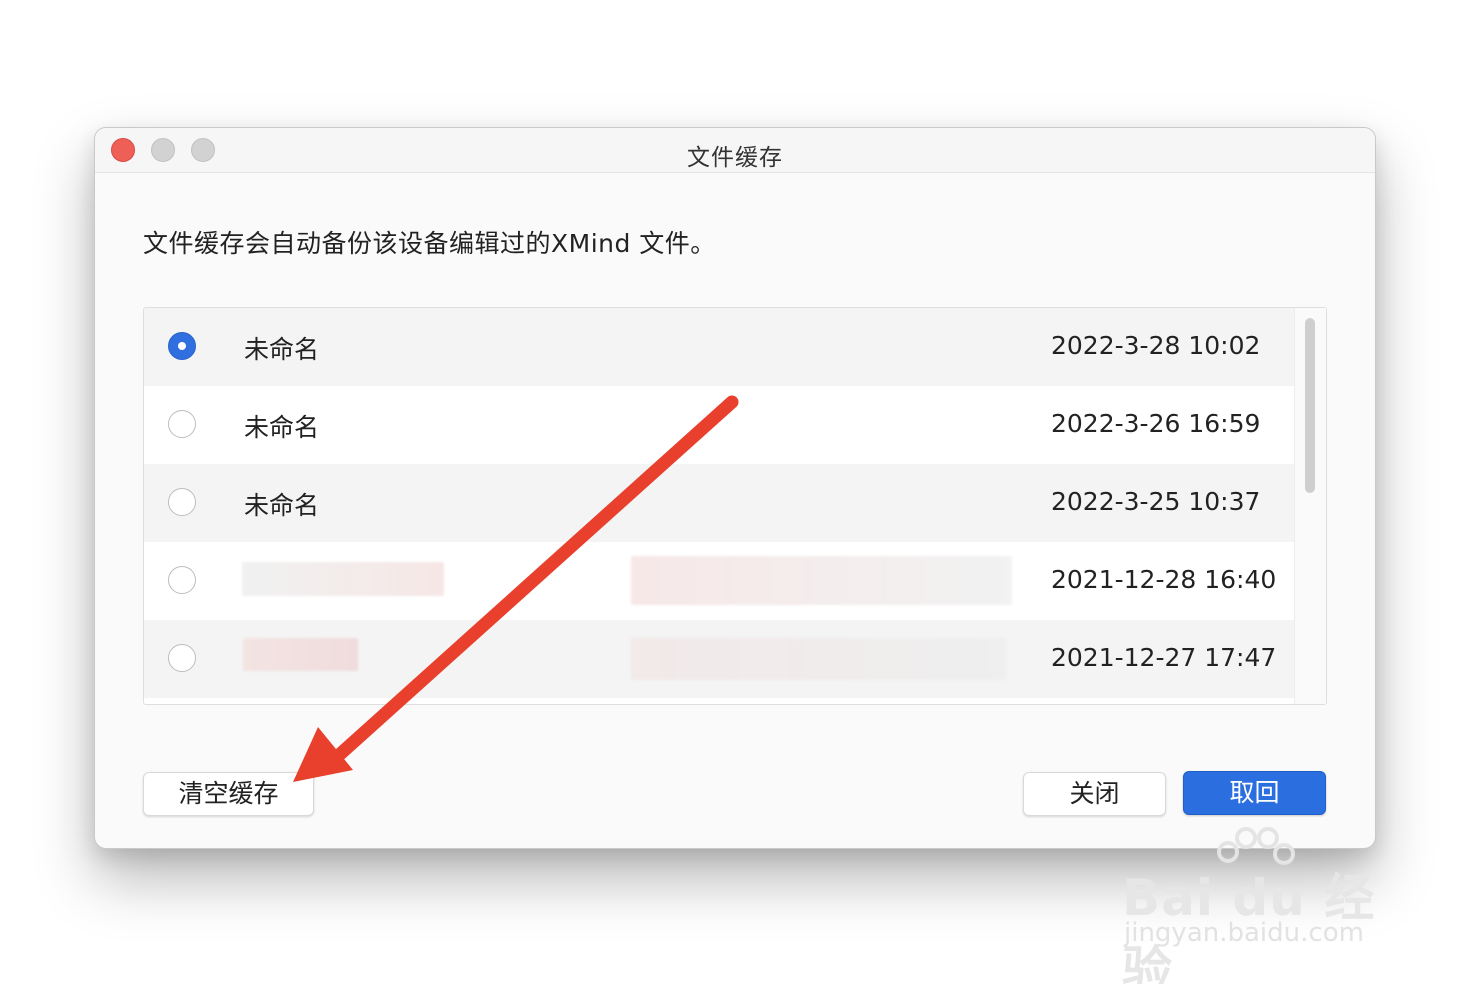  Describe the element at coordinates (719, 425) in the screenshot. I see `list-item: 未命名 2022-3-26 16:59` at that location.